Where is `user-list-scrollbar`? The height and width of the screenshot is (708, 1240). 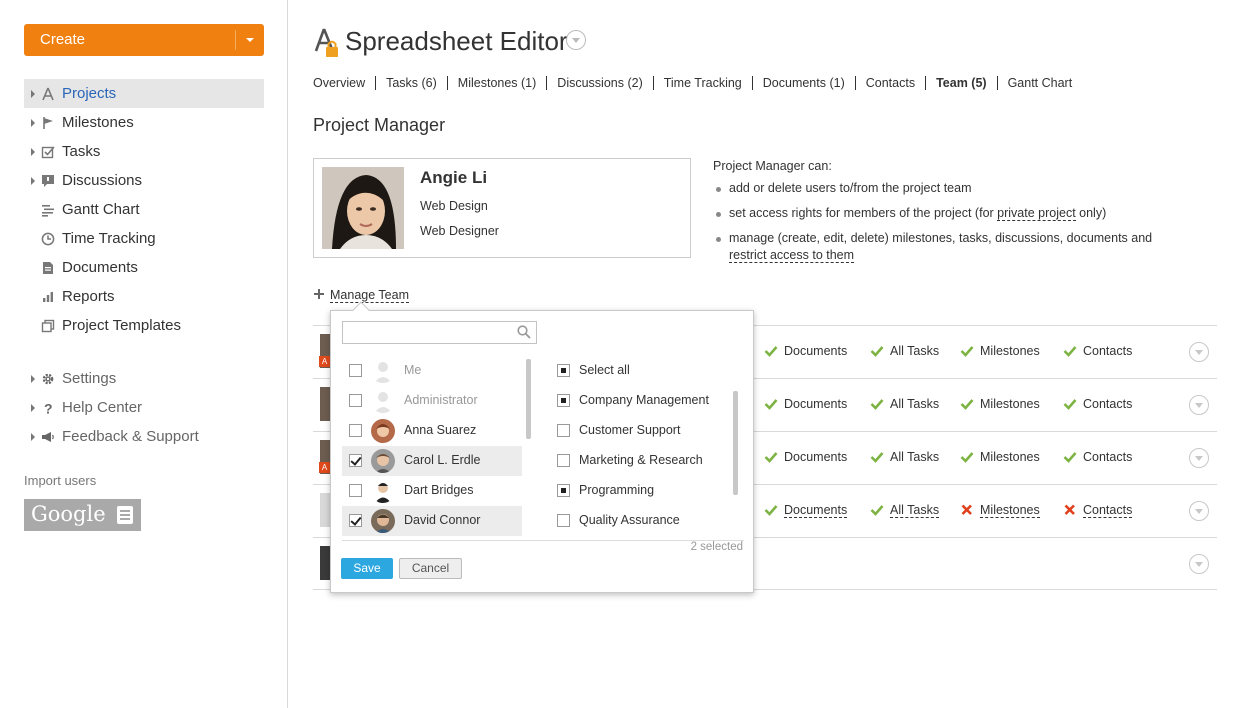 user-list-scrollbar is located at coordinates (528, 399).